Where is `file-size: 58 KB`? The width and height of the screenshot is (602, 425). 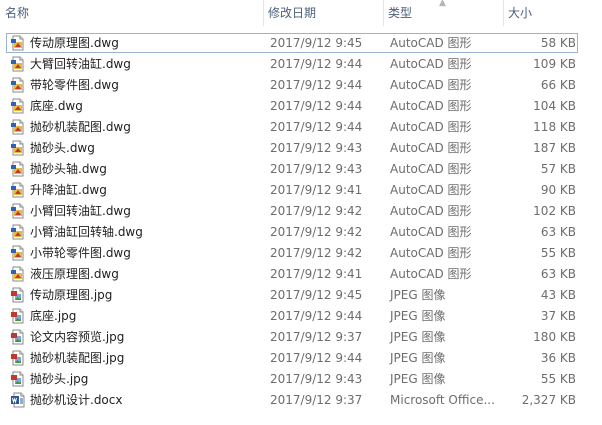
file-size: 58 KB is located at coordinates (558, 43).